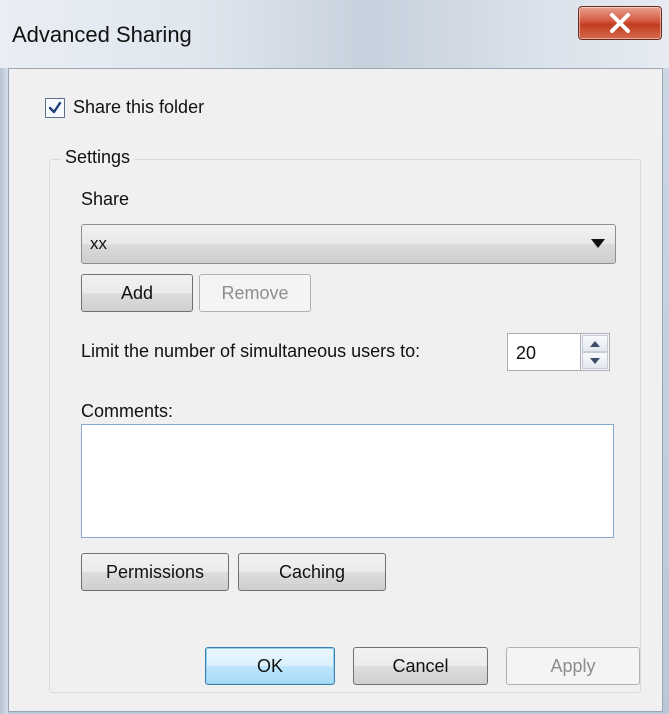 The width and height of the screenshot is (669, 714). What do you see at coordinates (255, 293) in the screenshot?
I see `remove-button: Remove` at bounding box center [255, 293].